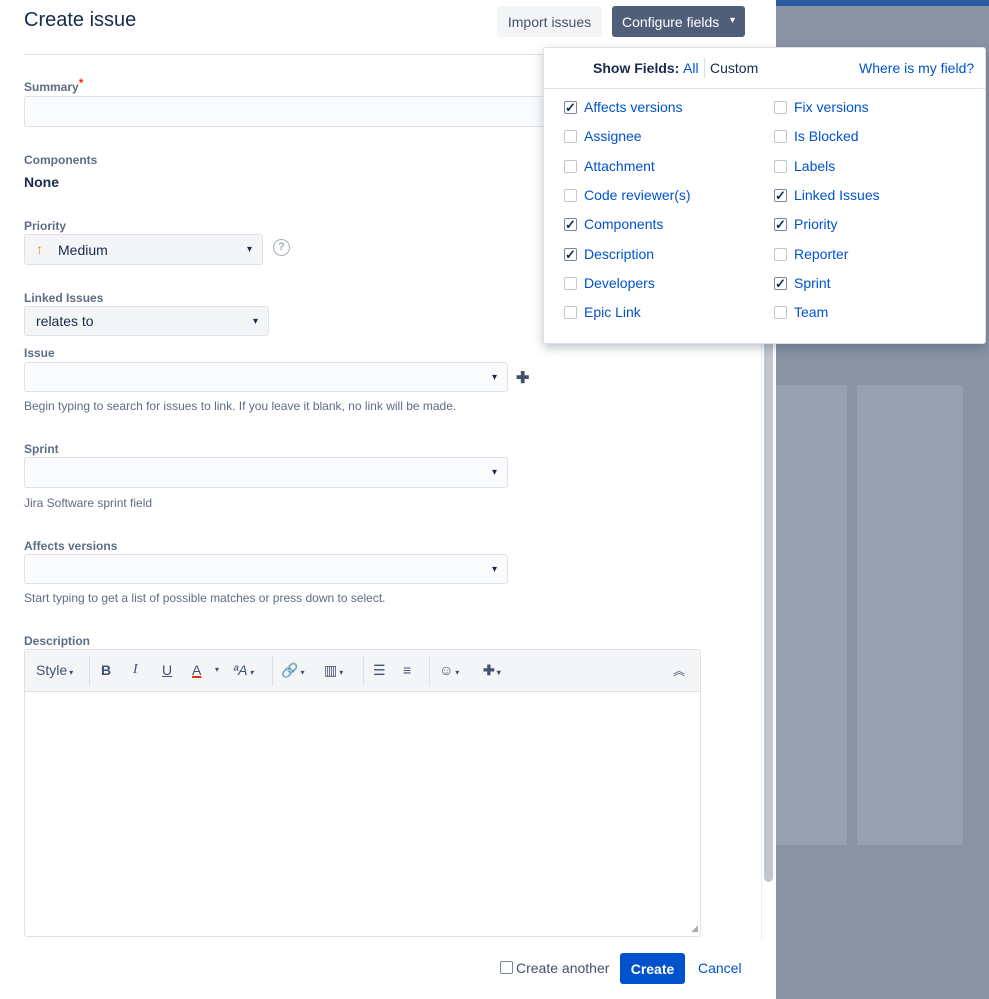 The width and height of the screenshot is (989, 999). What do you see at coordinates (812, 283) in the screenshot?
I see `field-option-label: Sprint` at bounding box center [812, 283].